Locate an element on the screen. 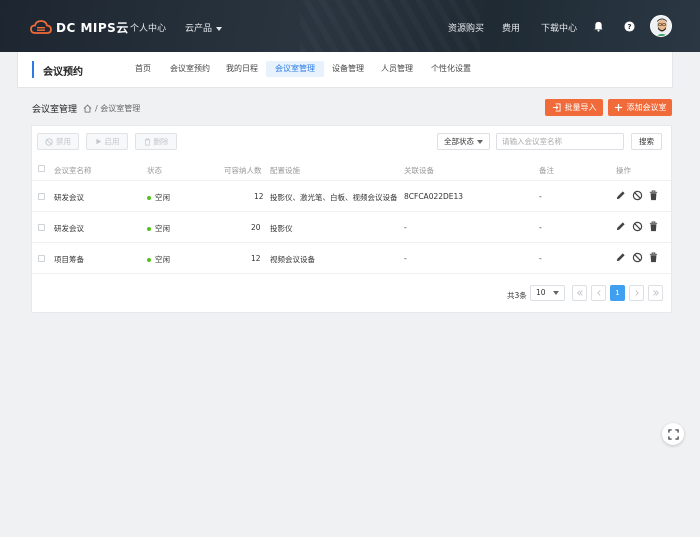  cell-name: 项目筹备 is located at coordinates (69, 259).